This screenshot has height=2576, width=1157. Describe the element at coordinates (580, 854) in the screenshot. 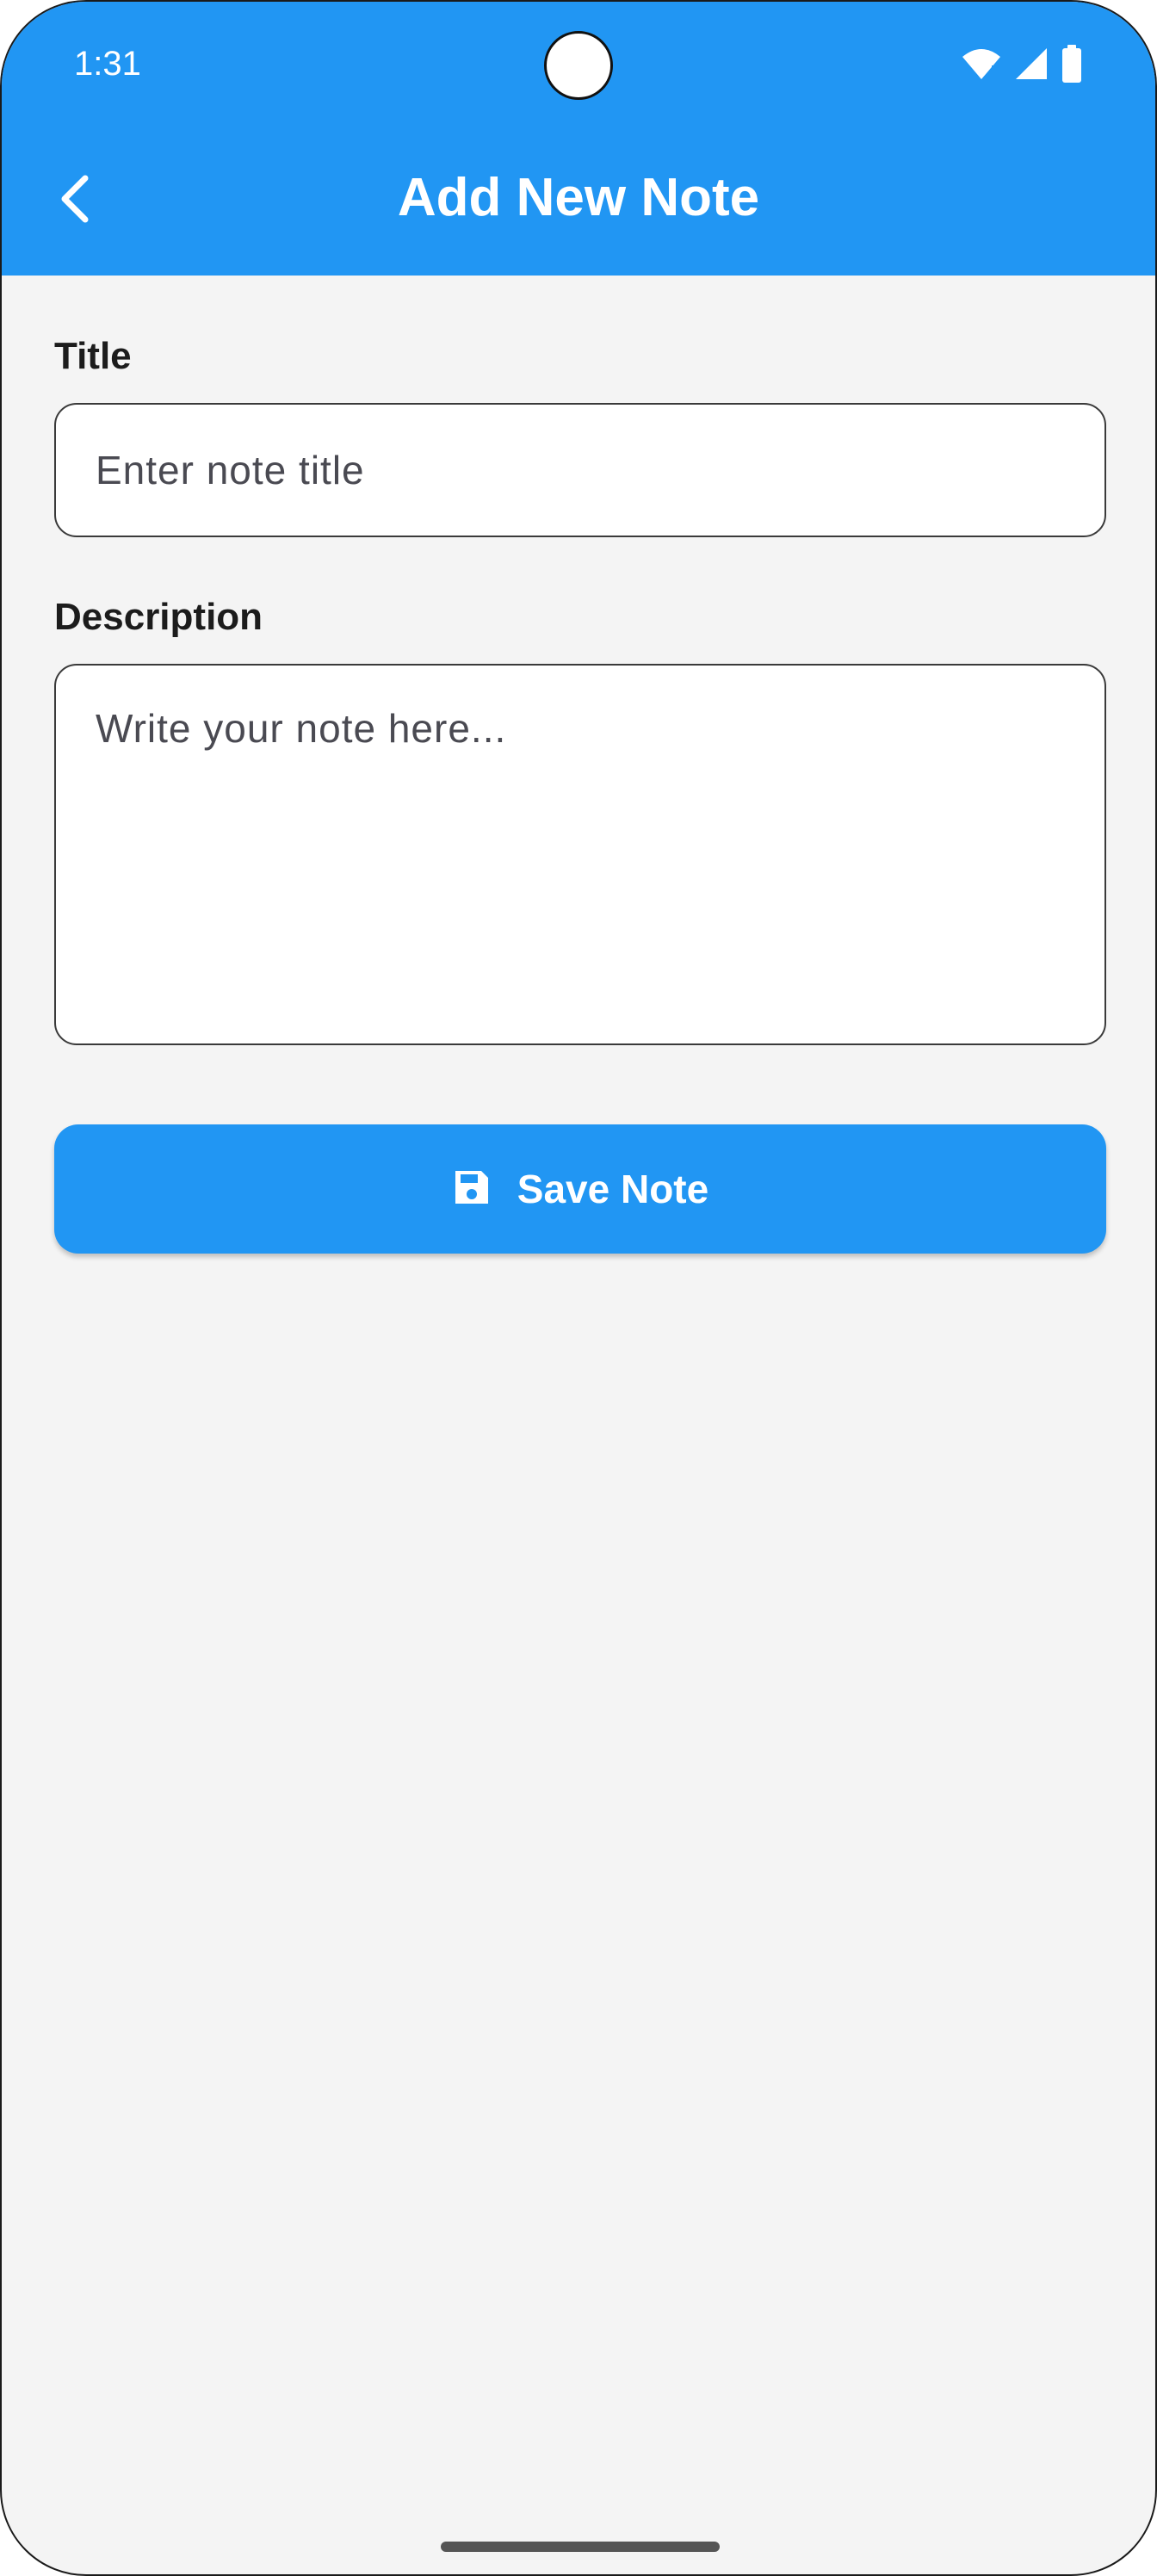

I see `description-input` at that location.